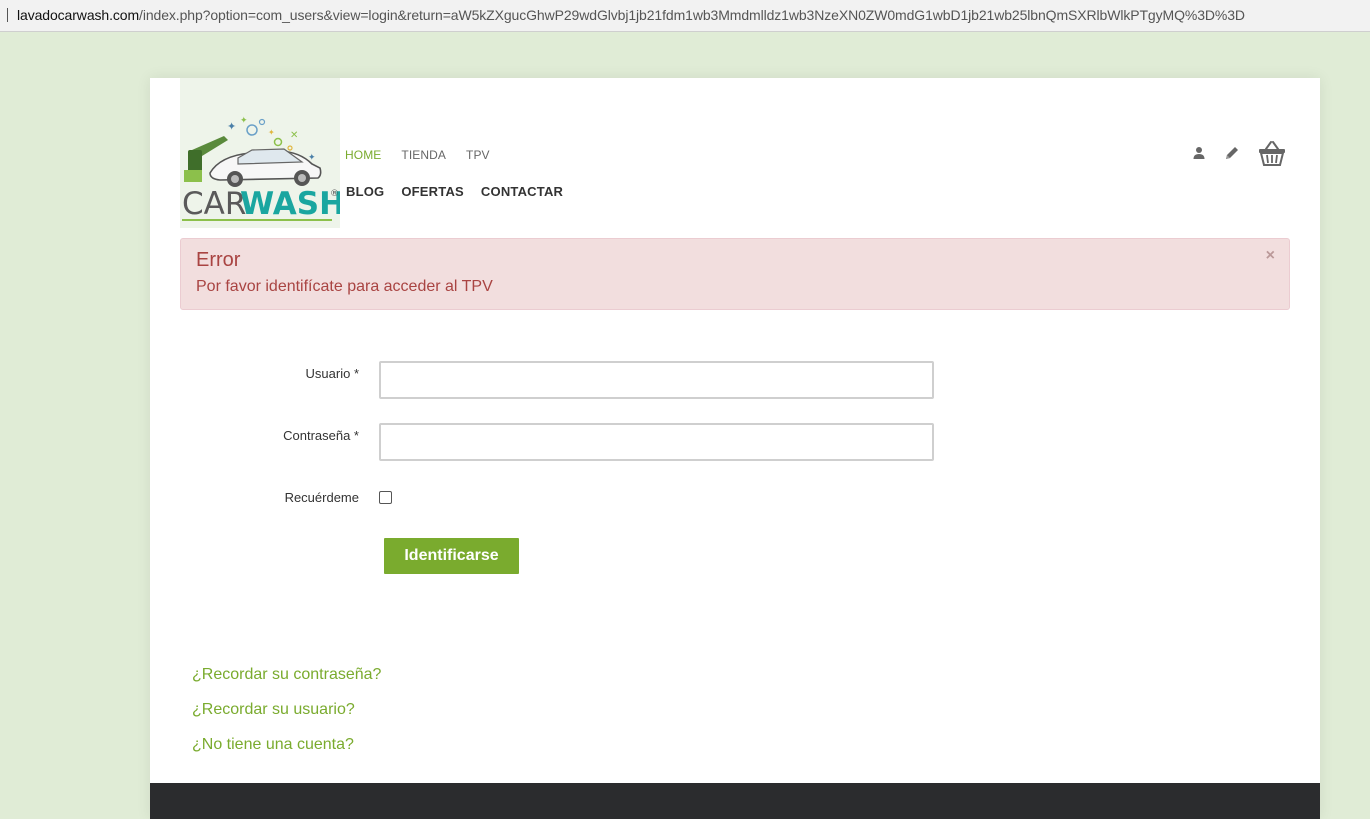 This screenshot has height=819, width=1370. What do you see at coordinates (656, 380) in the screenshot?
I see `username-field` at bounding box center [656, 380].